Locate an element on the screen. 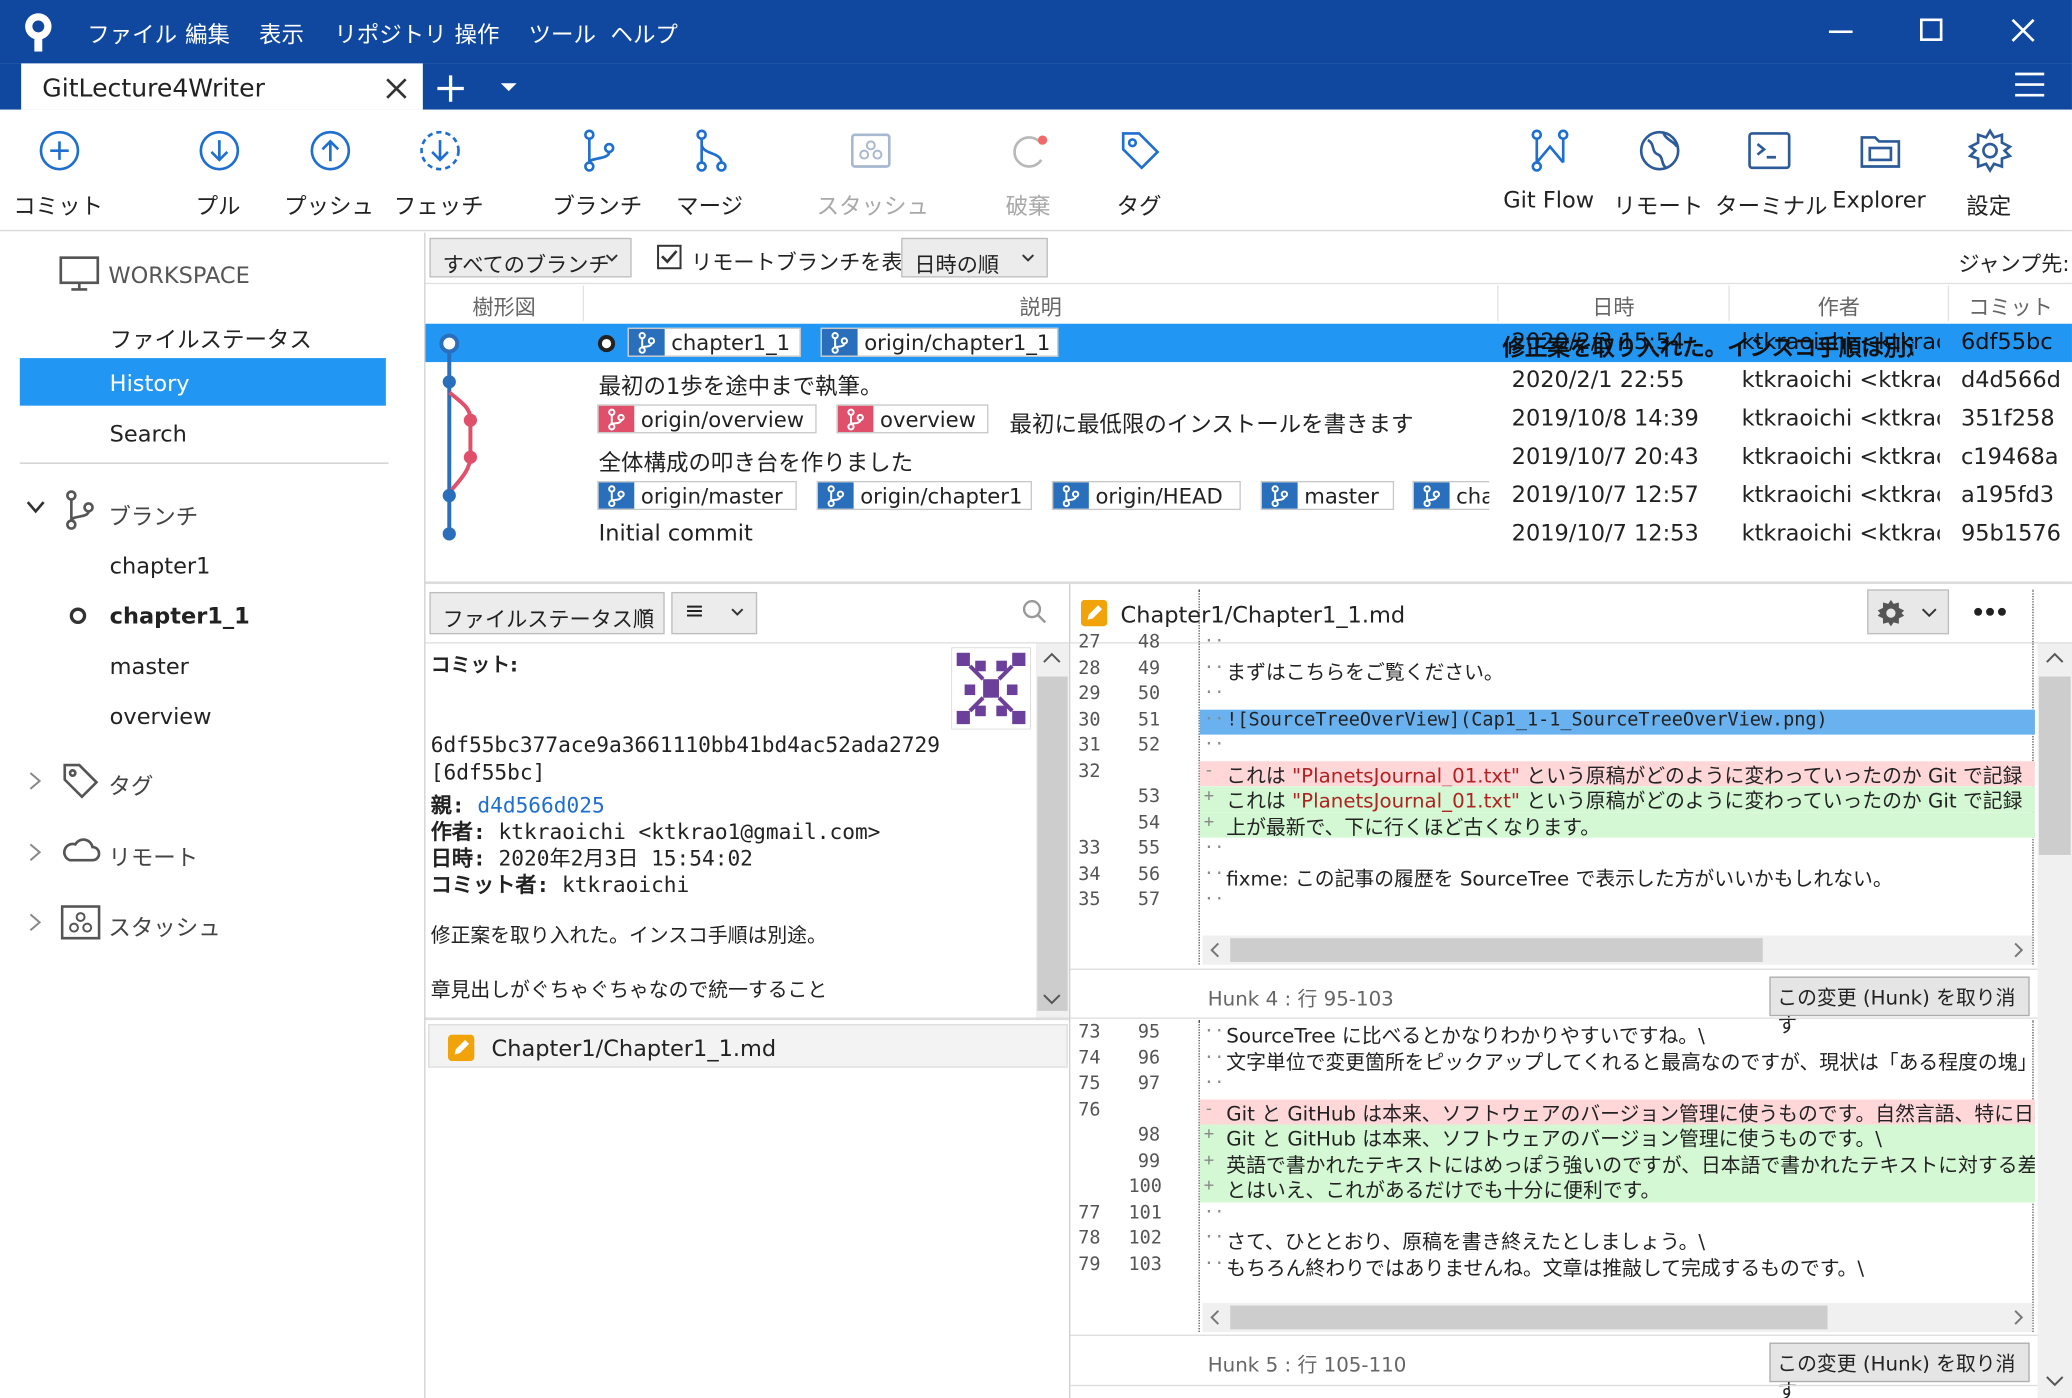 This screenshot has height=1398, width=2072. branch-label-origin-overview: origin/overview is located at coordinates (707, 419).